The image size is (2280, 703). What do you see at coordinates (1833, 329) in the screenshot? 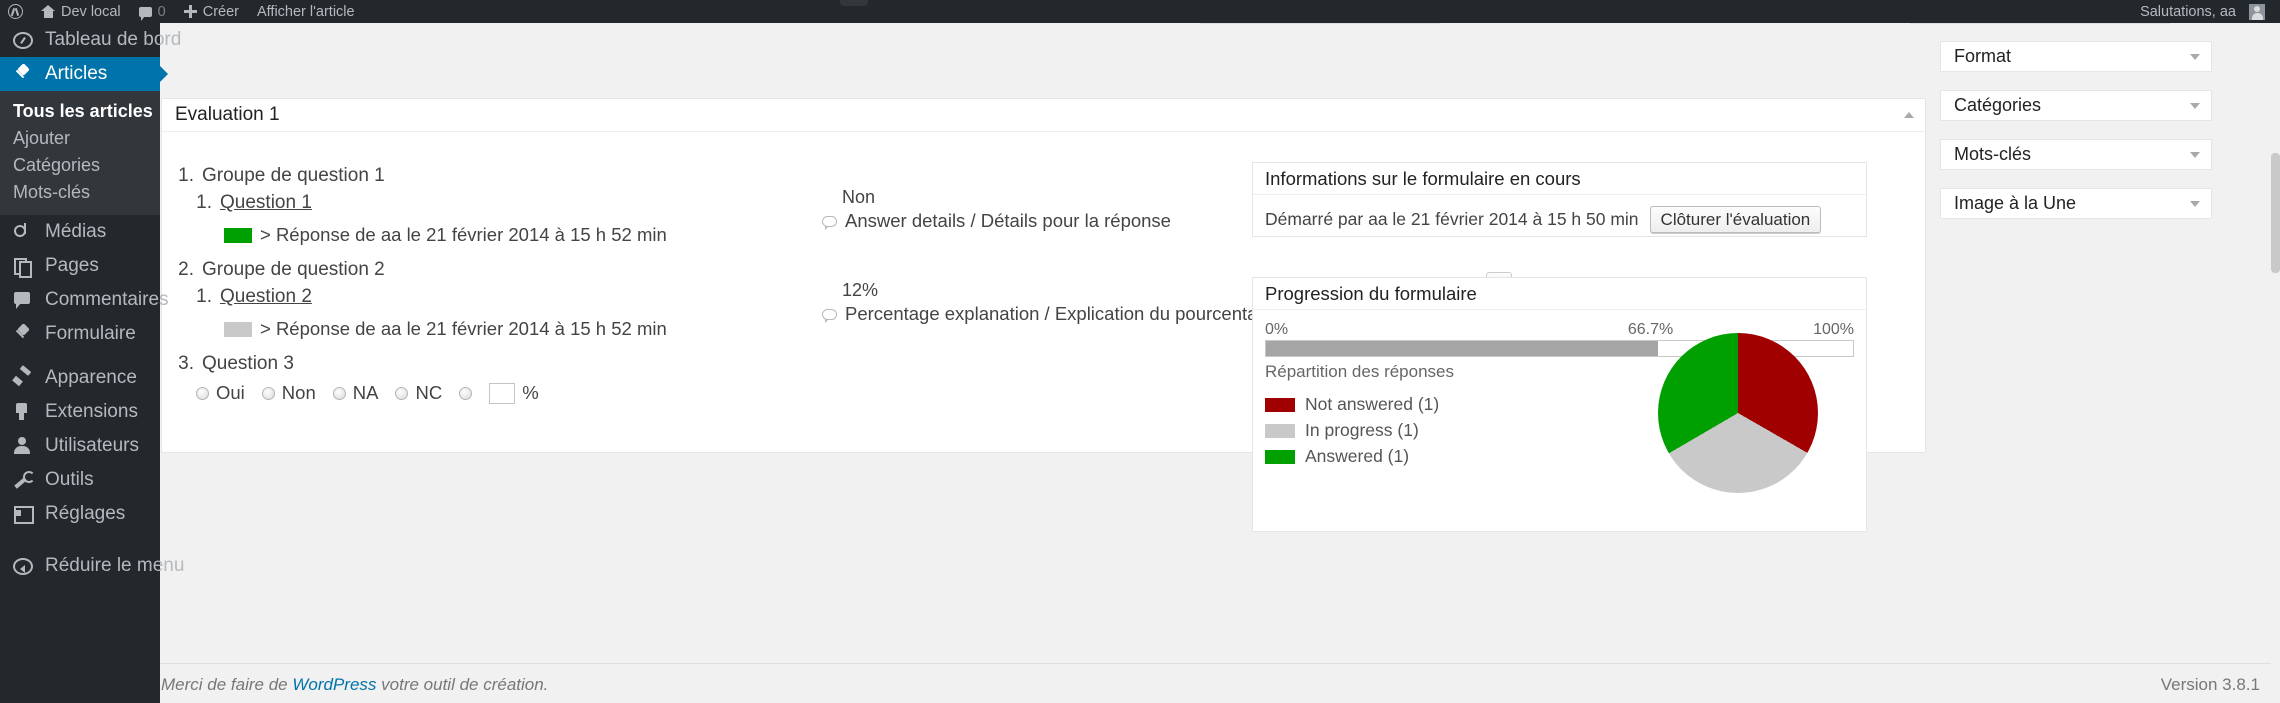
I see `progress-scale-max: 100%` at bounding box center [1833, 329].